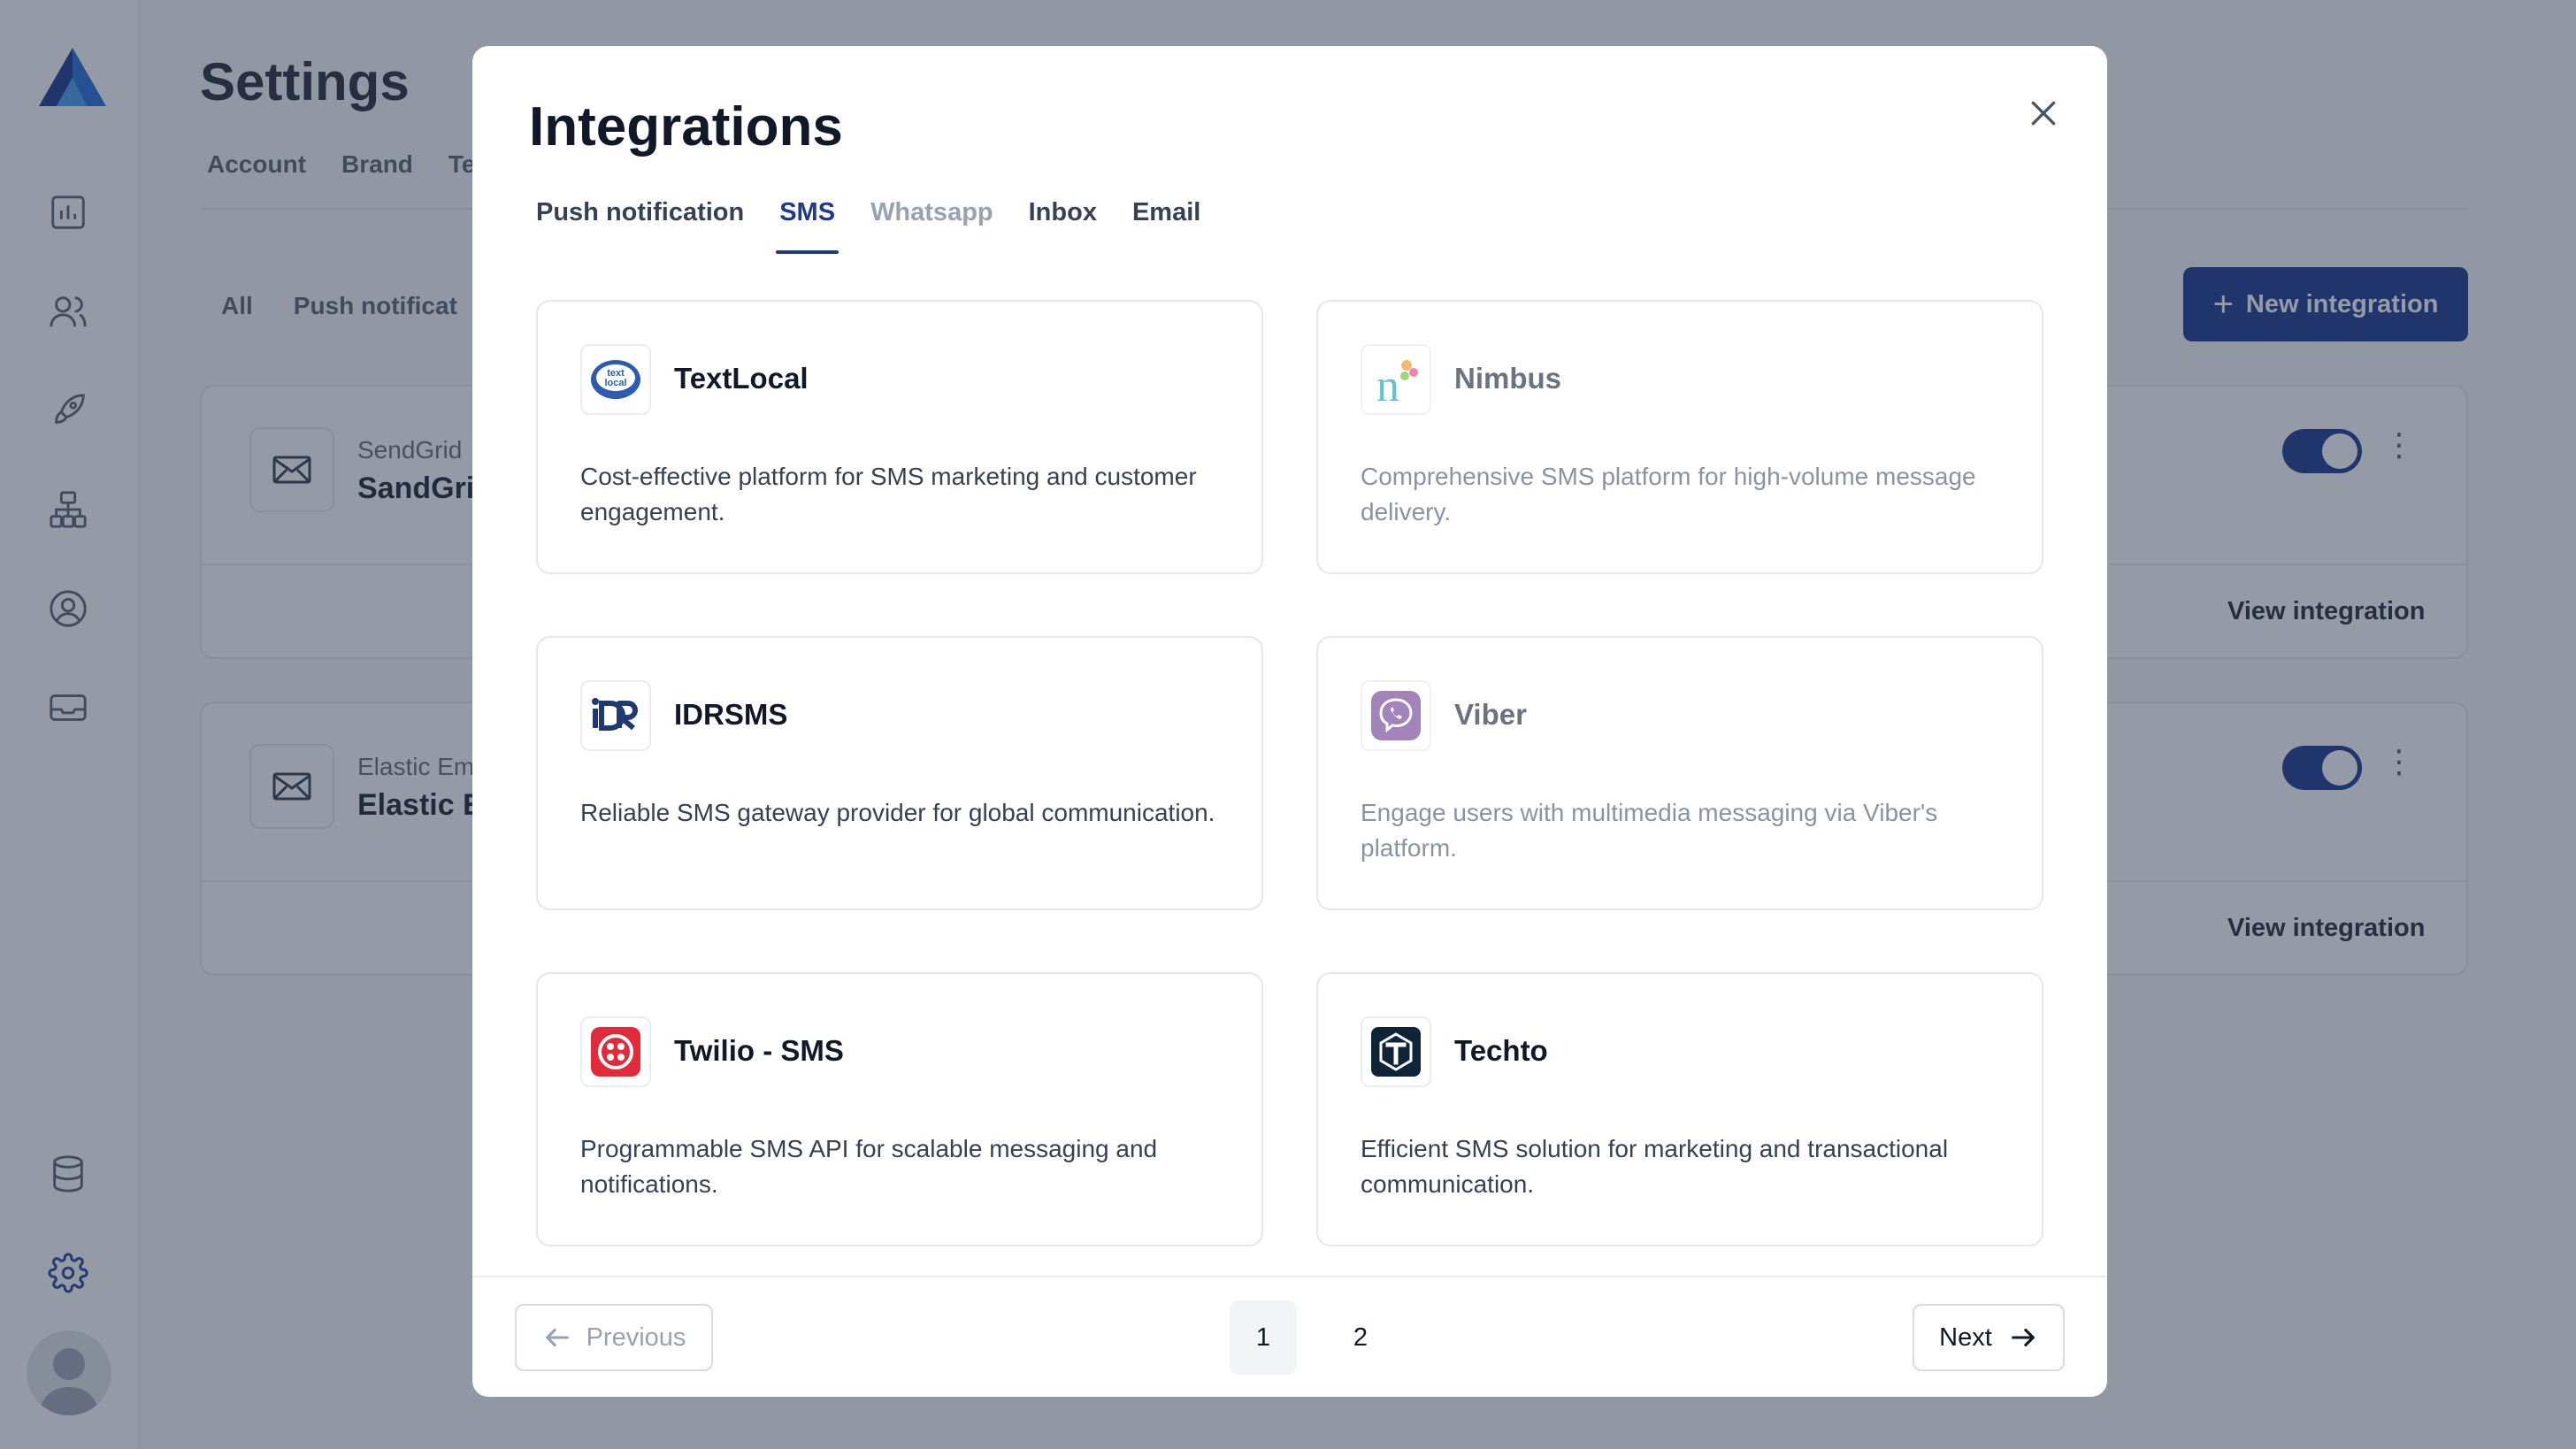 The image size is (2576, 1449). What do you see at coordinates (1508, 378) in the screenshot?
I see `integration-name: Nimbus` at bounding box center [1508, 378].